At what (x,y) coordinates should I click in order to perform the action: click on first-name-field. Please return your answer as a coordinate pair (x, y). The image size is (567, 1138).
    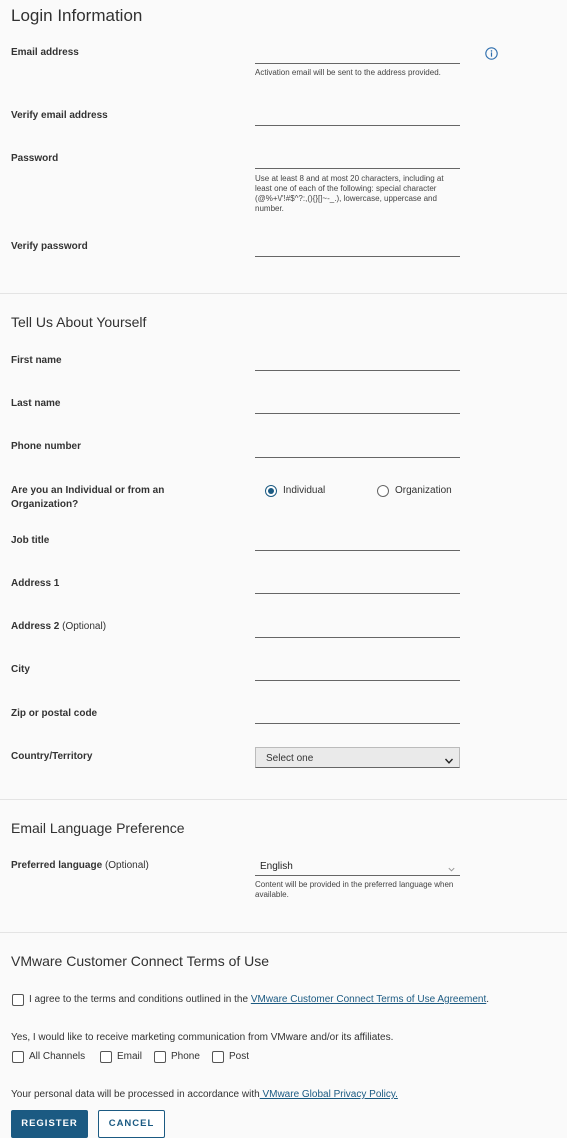
    Looking at the image, I should click on (357, 370).